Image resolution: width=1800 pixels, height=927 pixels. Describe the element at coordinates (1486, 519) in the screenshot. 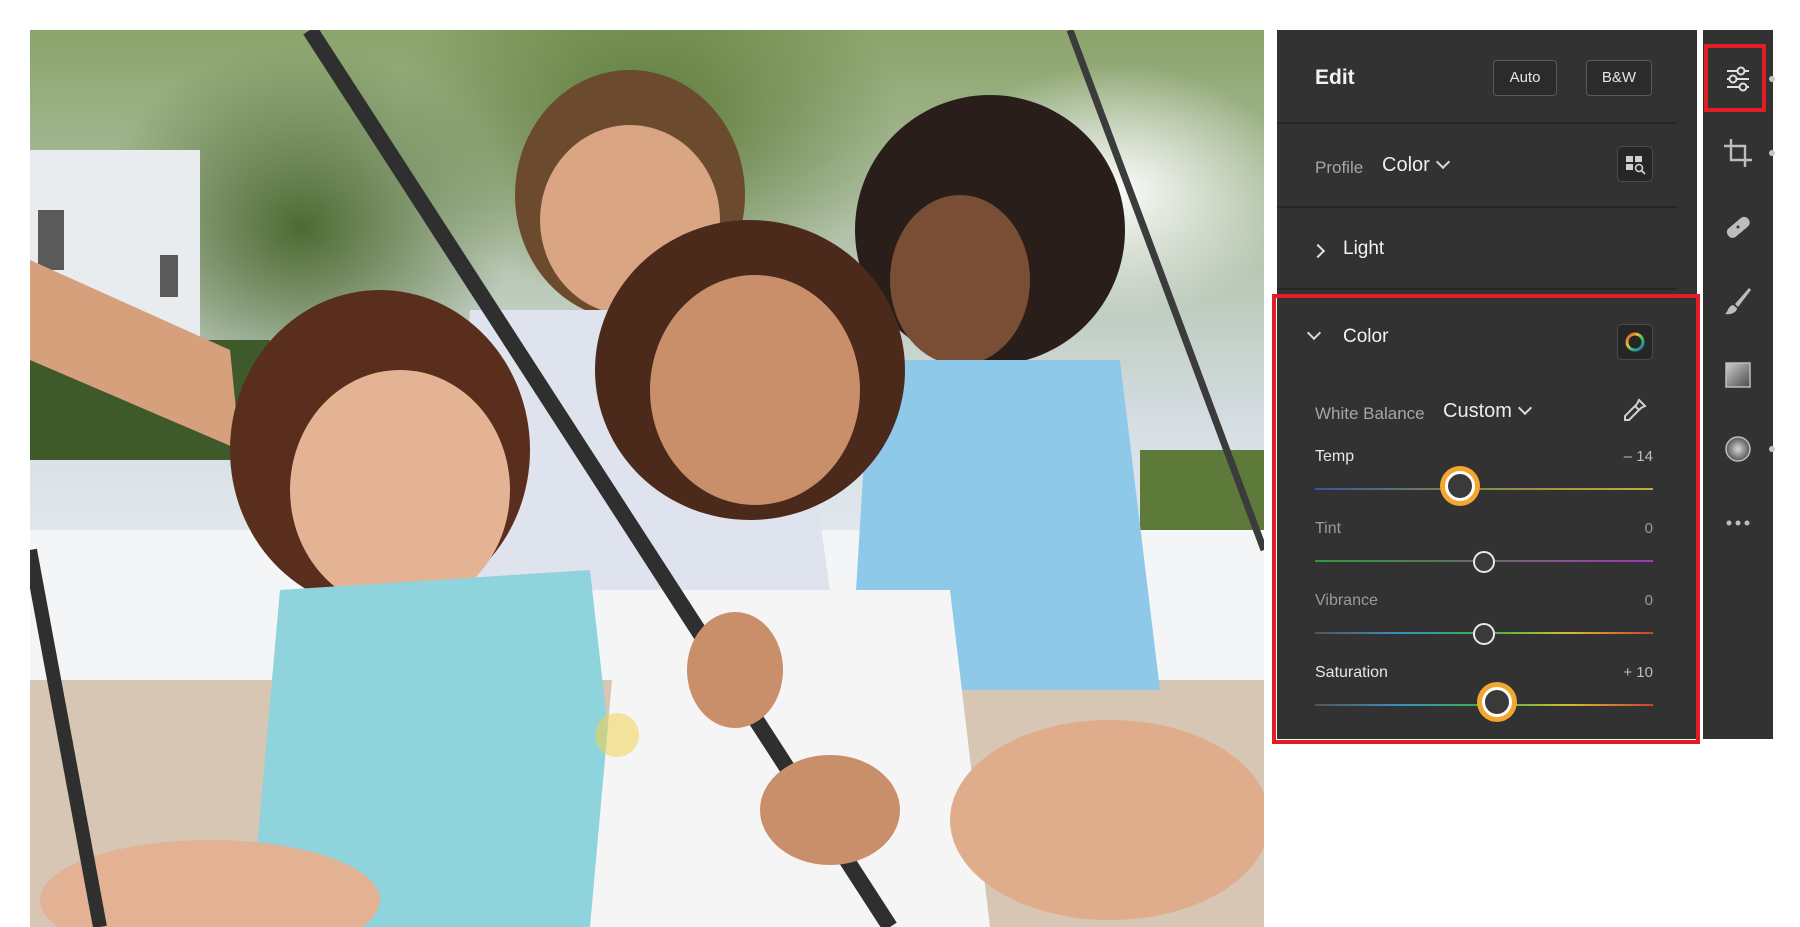

I see `highlight-color-section` at that location.